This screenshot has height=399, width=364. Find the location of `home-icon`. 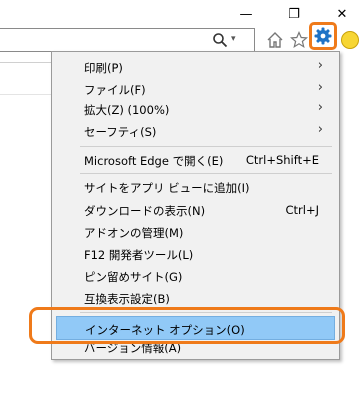

home-icon is located at coordinates (275, 40).